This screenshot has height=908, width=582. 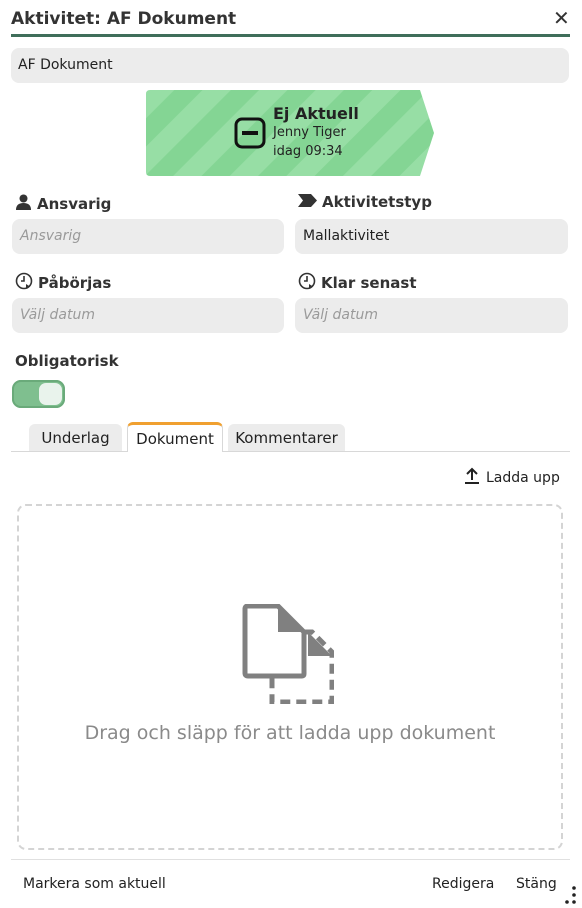 I want to click on close-icon: ✕, so click(x=561, y=18).